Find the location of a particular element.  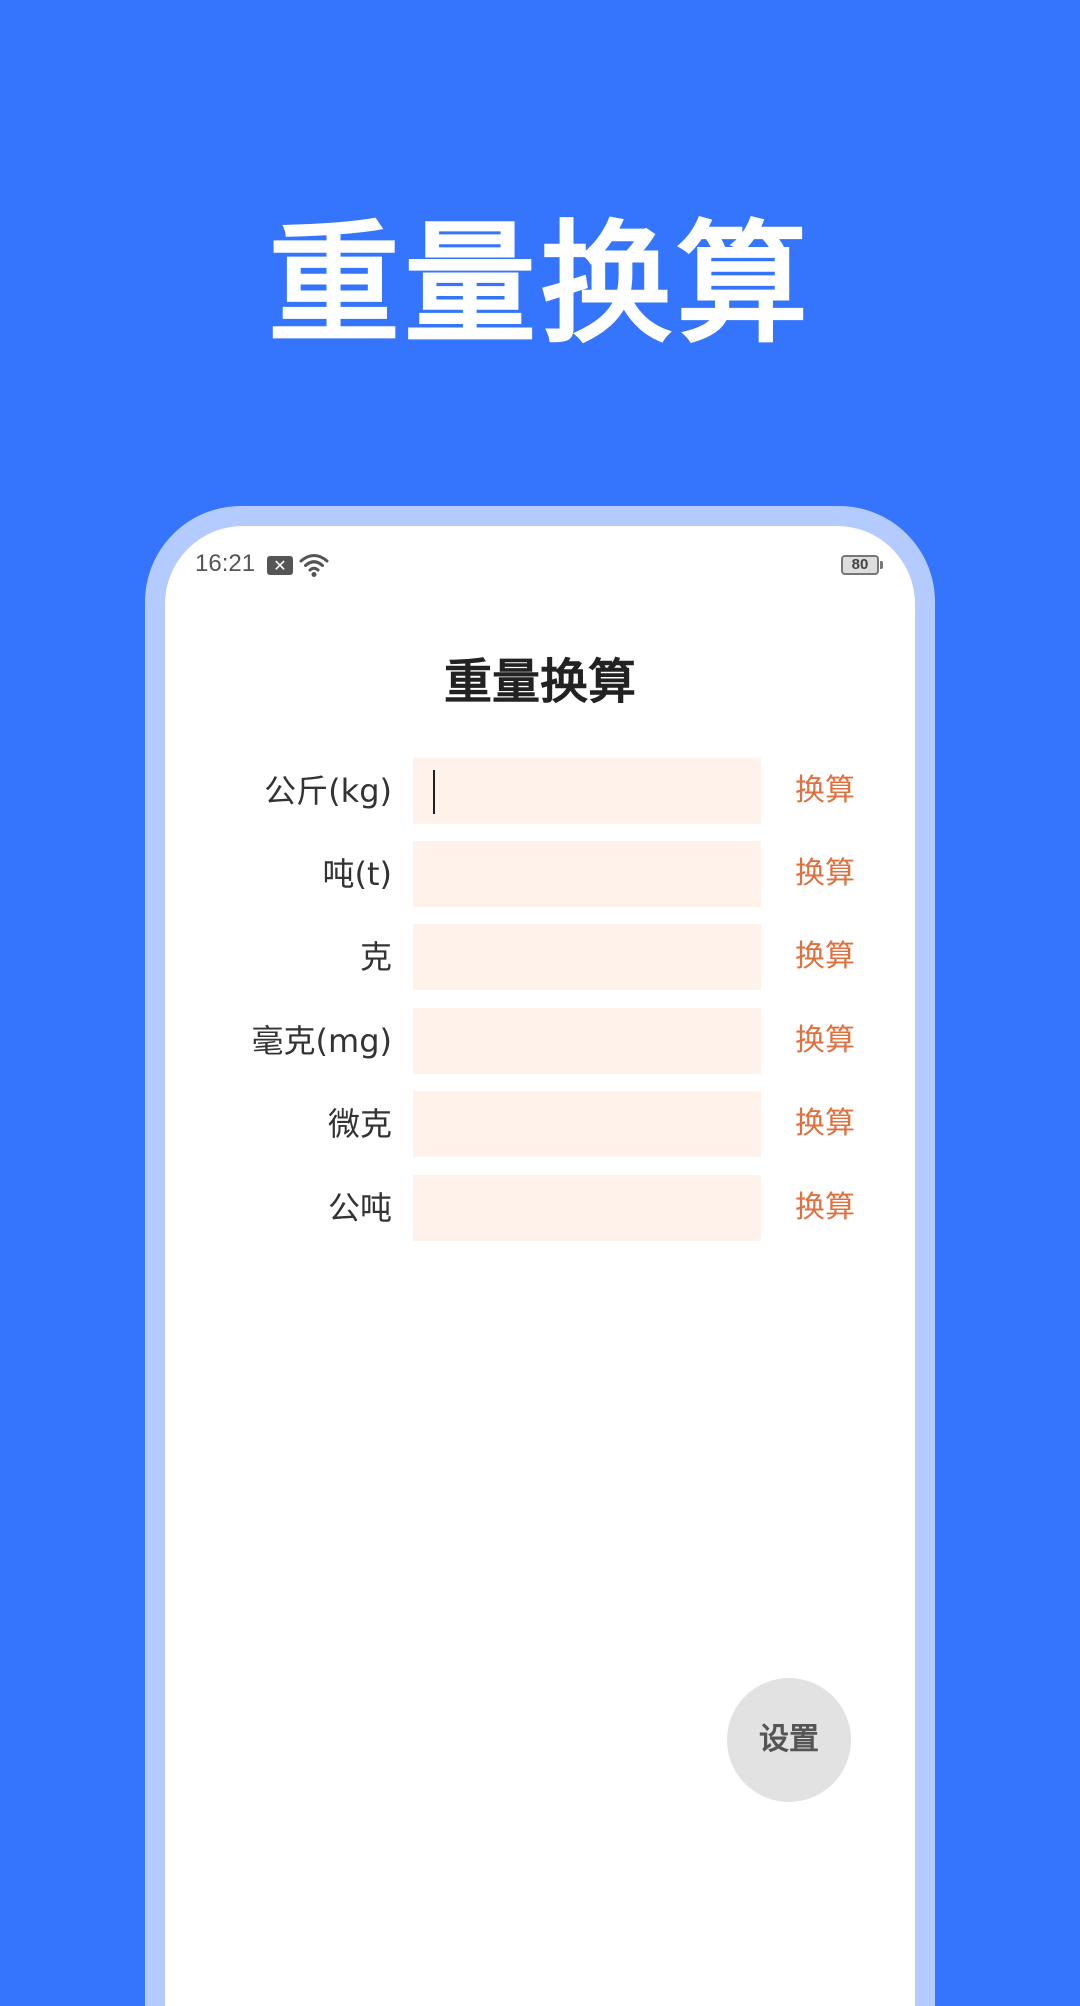

microgram-input is located at coordinates (587, 1124).